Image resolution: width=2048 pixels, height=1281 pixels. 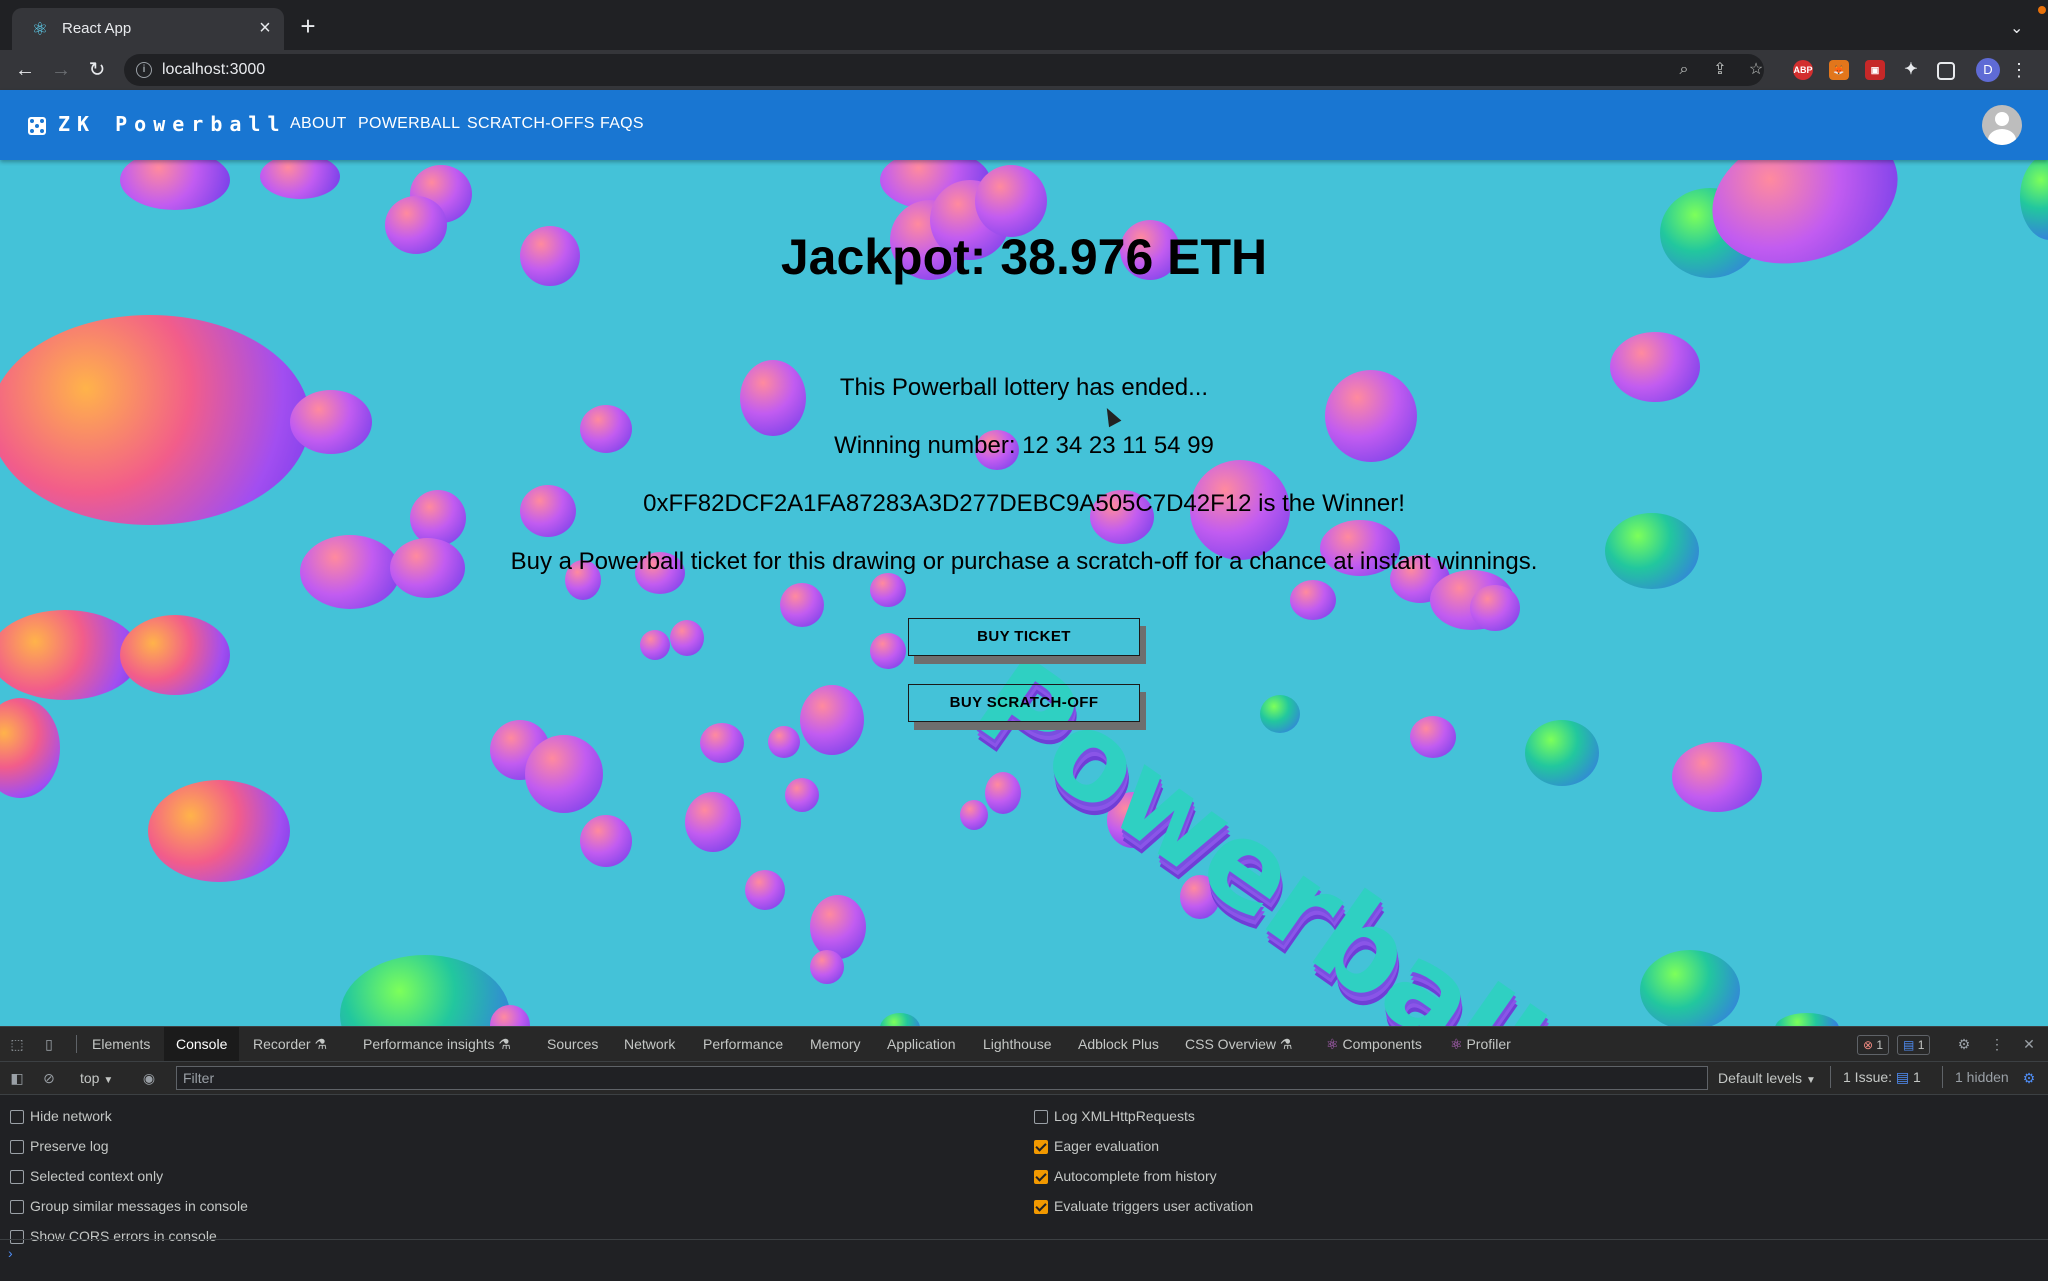 What do you see at coordinates (49, 1078) in the screenshot?
I see `clear-console-icon: ⊘` at bounding box center [49, 1078].